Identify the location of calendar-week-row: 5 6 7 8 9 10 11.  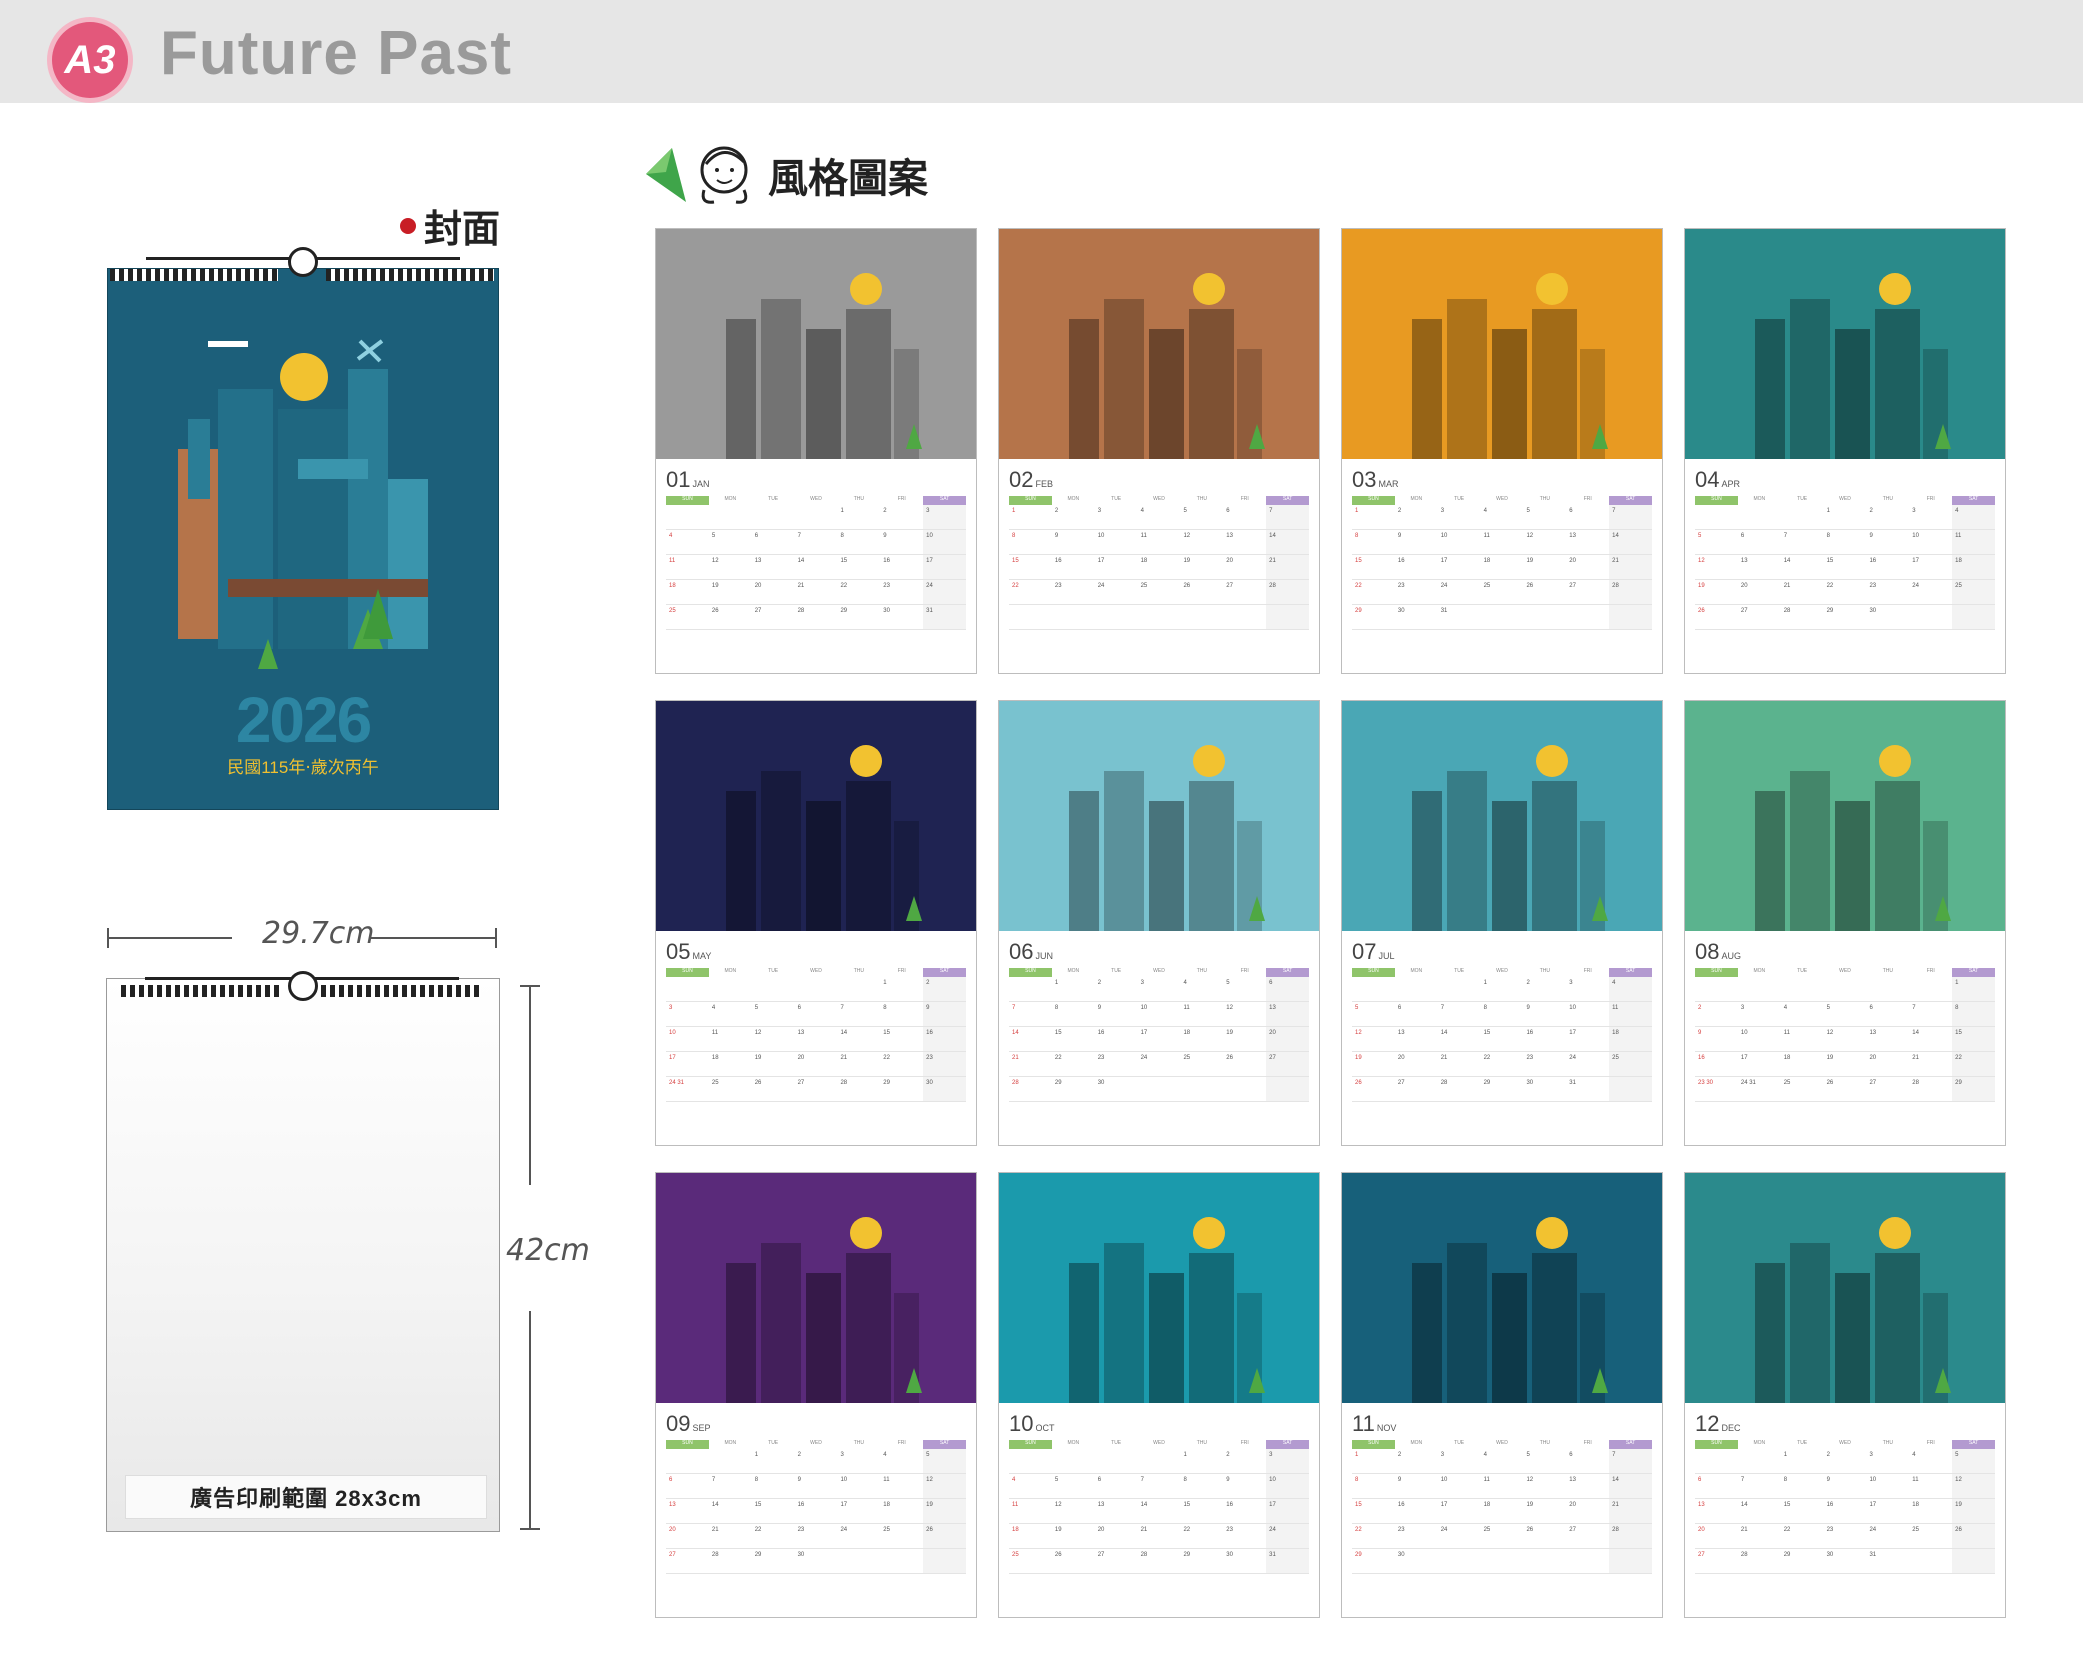
(1845, 542).